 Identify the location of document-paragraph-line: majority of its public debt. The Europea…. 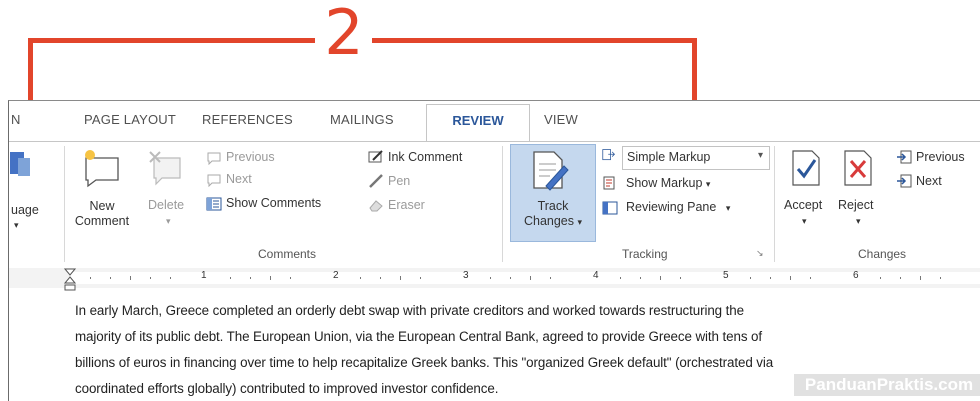
(418, 336).